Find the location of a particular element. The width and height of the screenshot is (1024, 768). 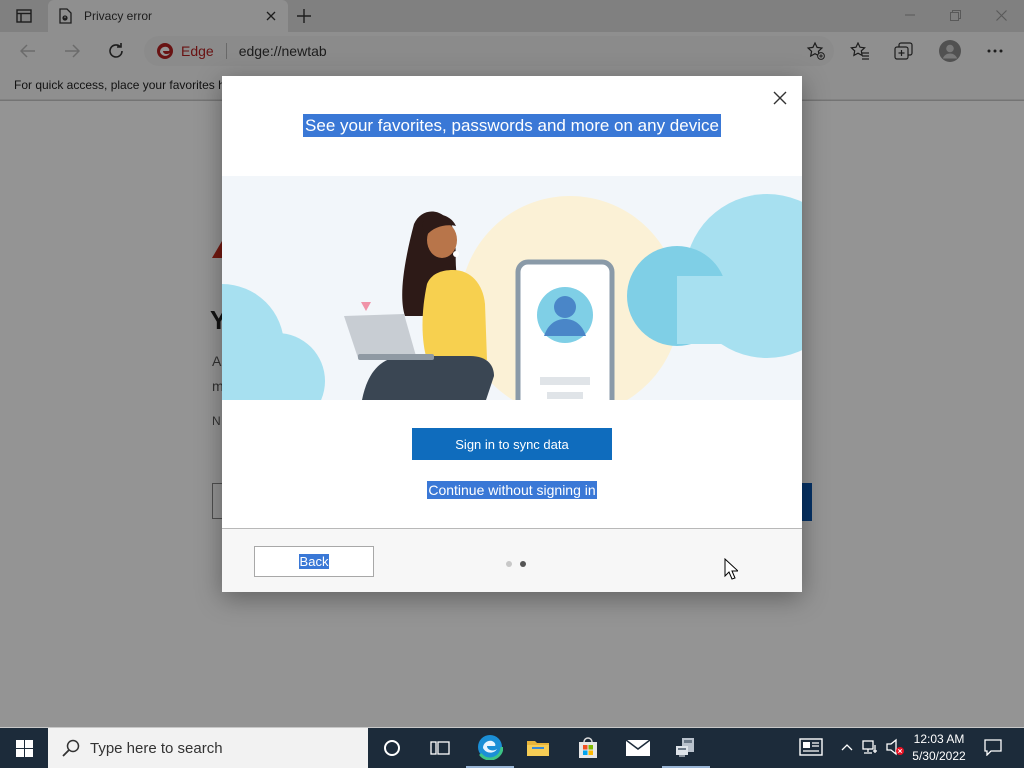

taskbar-mail-button is located at coordinates (638, 748).